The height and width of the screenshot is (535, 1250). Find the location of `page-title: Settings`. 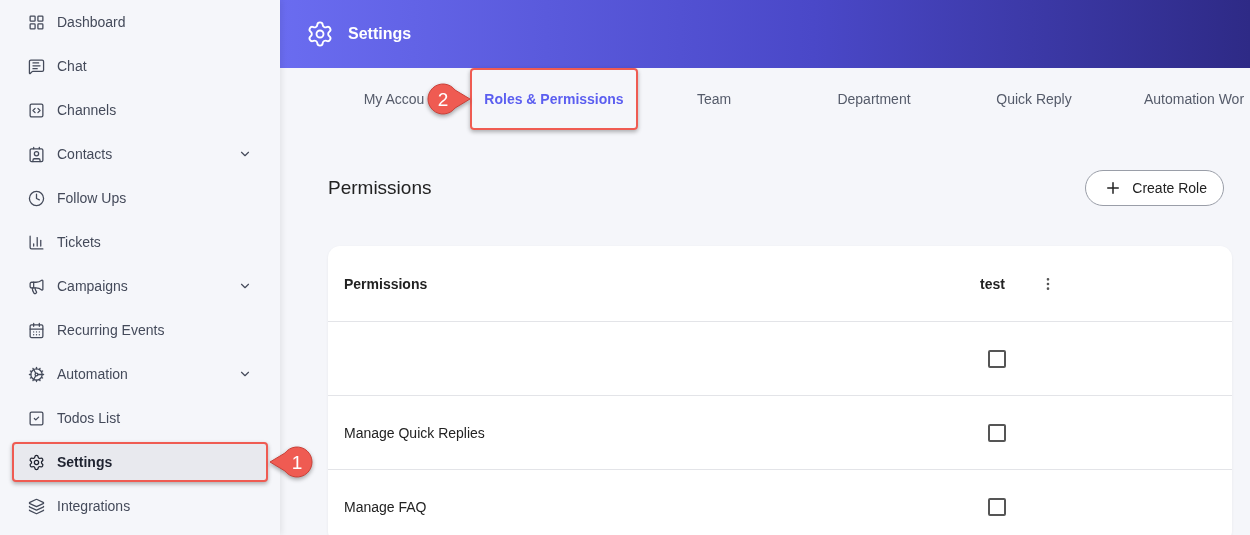

page-title: Settings is located at coordinates (380, 34).